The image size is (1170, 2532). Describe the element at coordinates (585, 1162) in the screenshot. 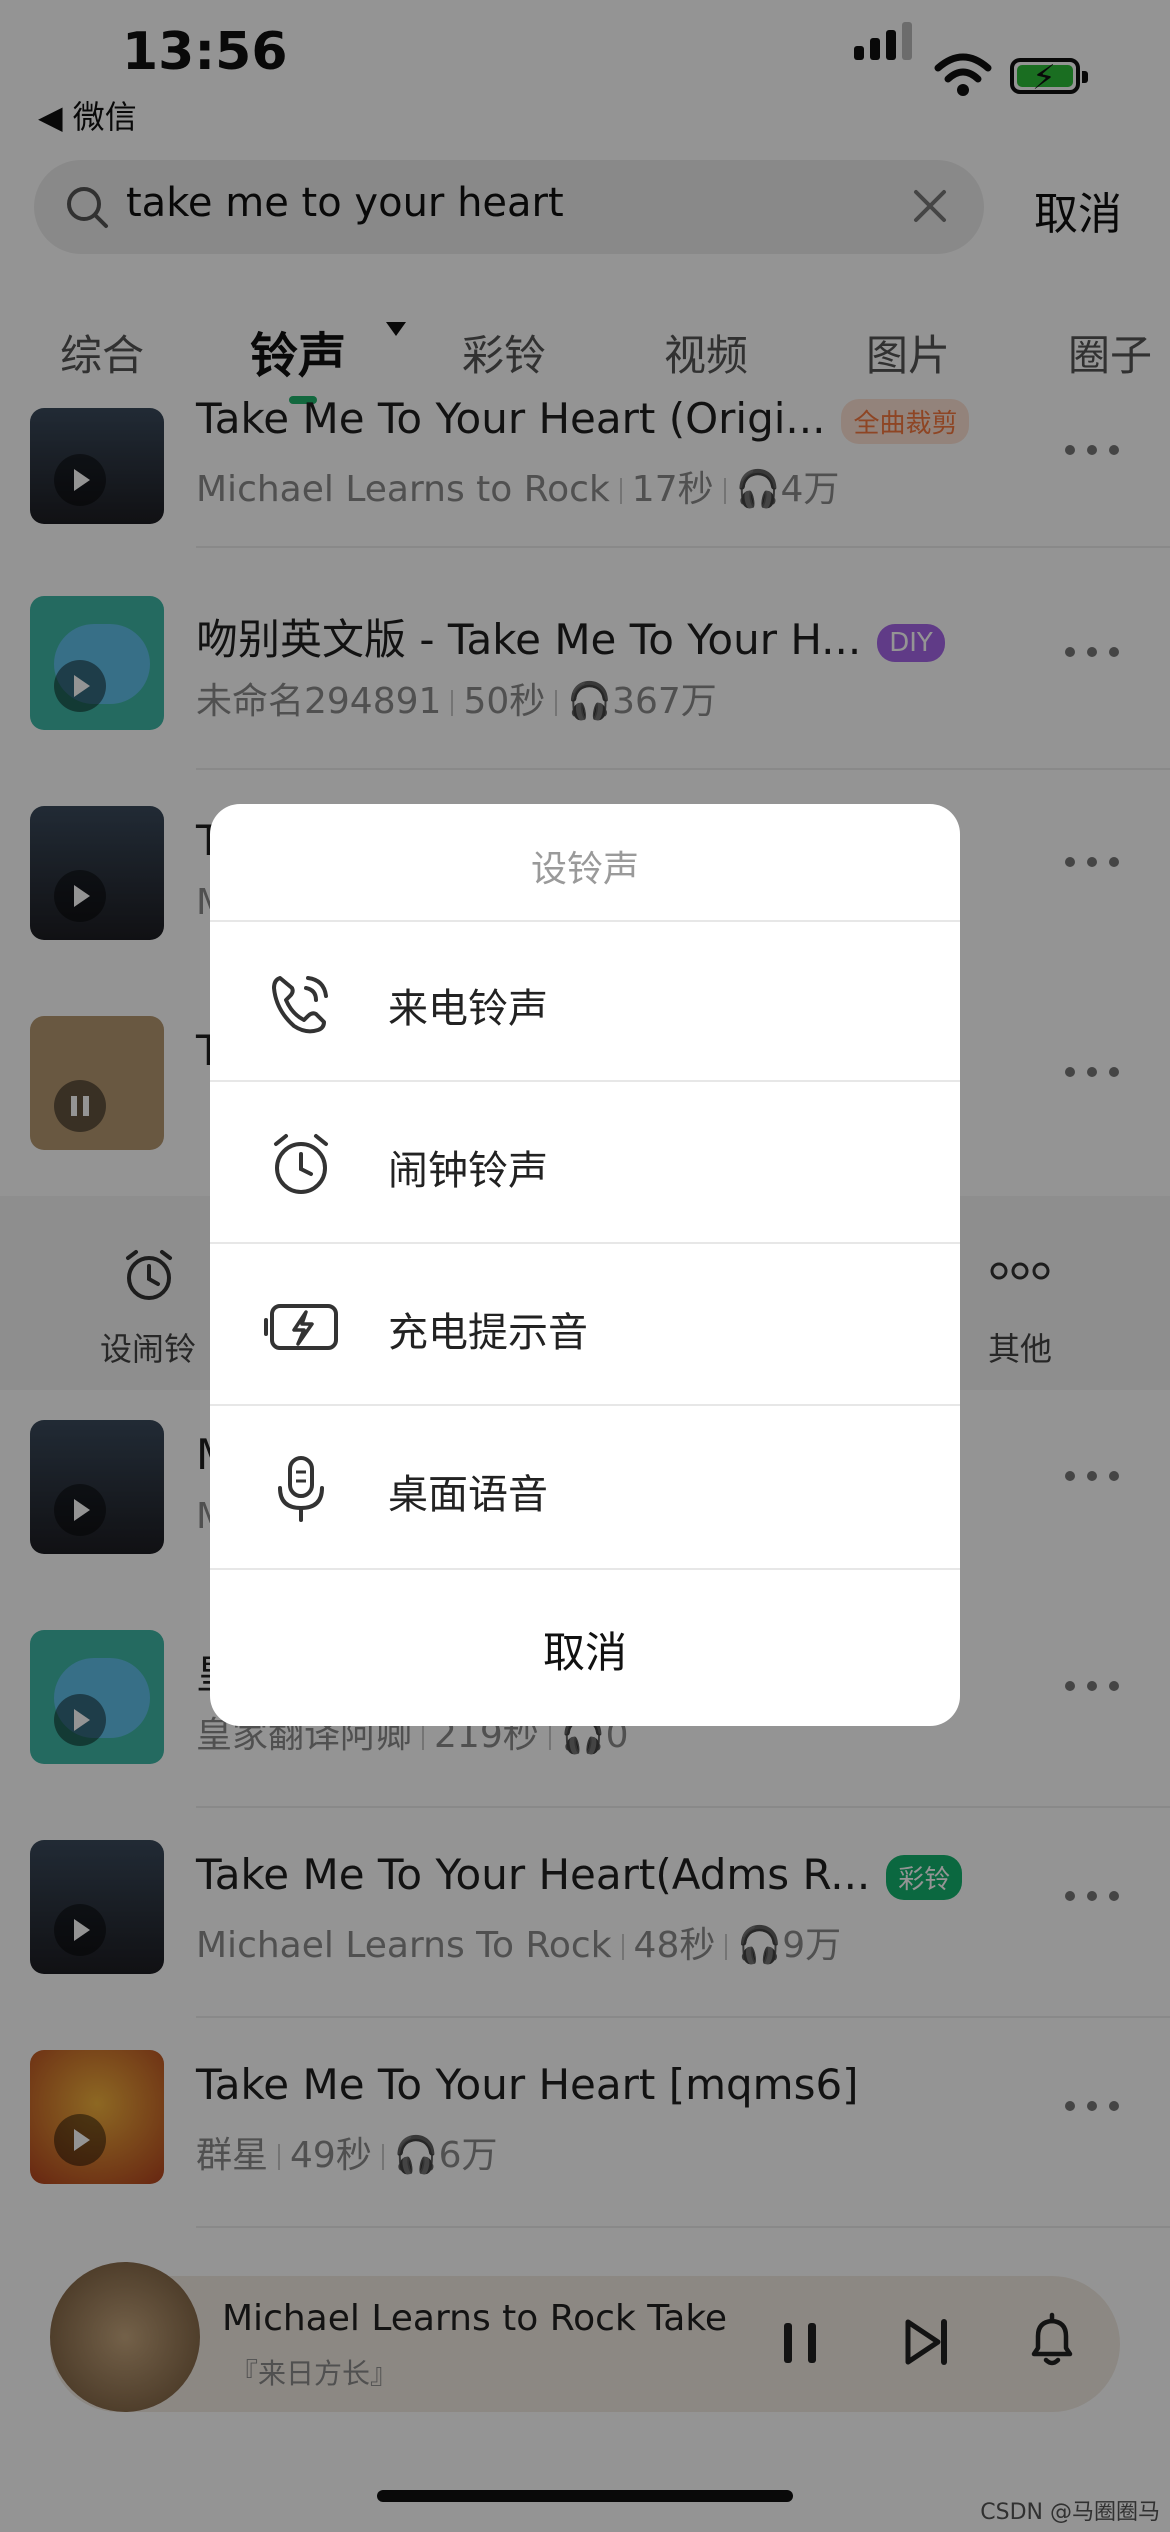

I see `option-alarm-ringtone: 闹钟铃声` at that location.